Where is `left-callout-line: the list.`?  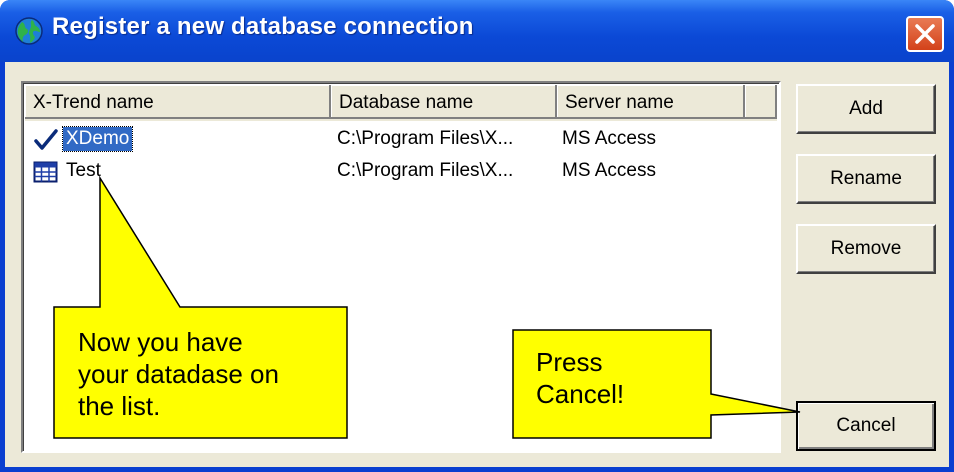
left-callout-line: the list. is located at coordinates (119, 406).